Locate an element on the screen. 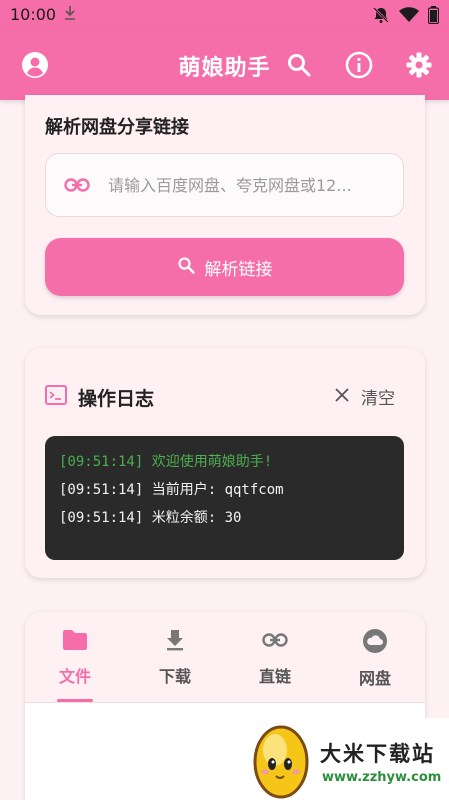 The image size is (449, 800). tab-files: 文件 is located at coordinates (75, 657).